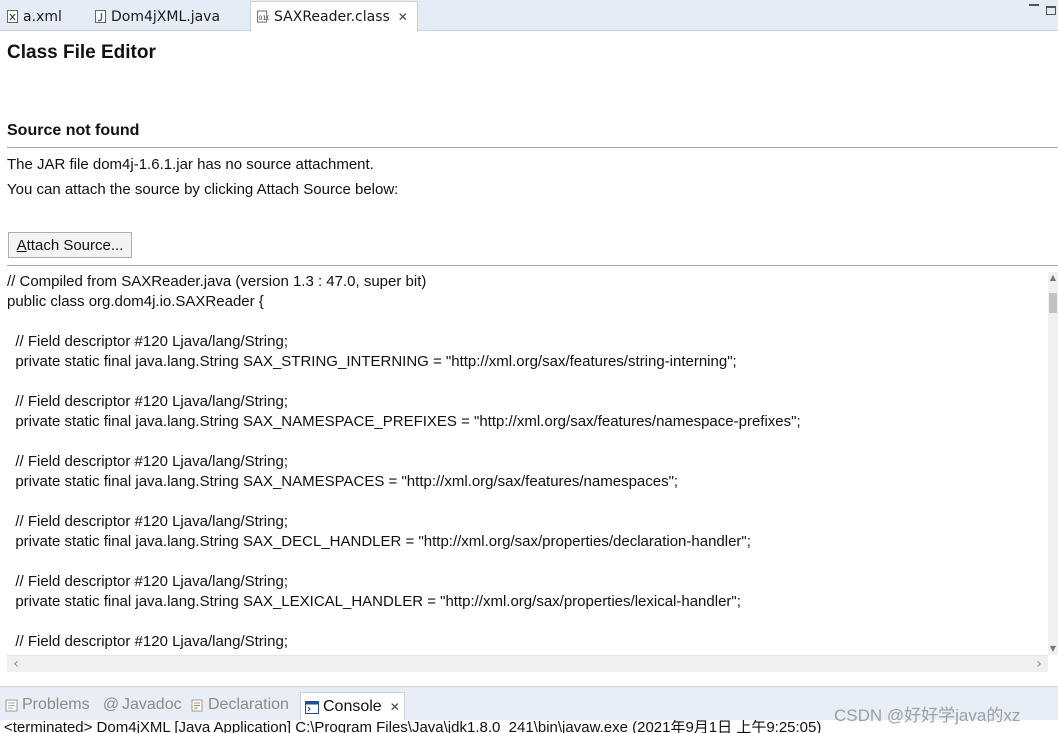  Describe the element at coordinates (312, 707) in the screenshot. I see `console-icon` at that location.